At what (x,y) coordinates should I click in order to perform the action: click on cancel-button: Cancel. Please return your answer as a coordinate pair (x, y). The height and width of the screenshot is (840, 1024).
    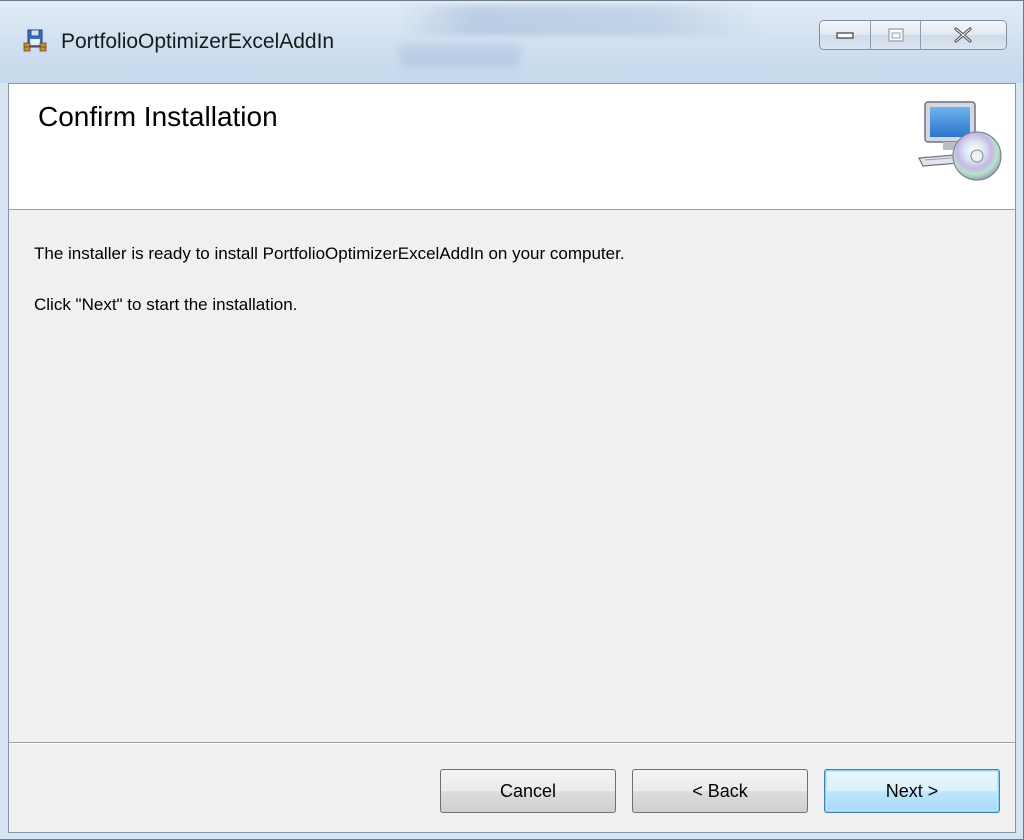
    Looking at the image, I should click on (528, 791).